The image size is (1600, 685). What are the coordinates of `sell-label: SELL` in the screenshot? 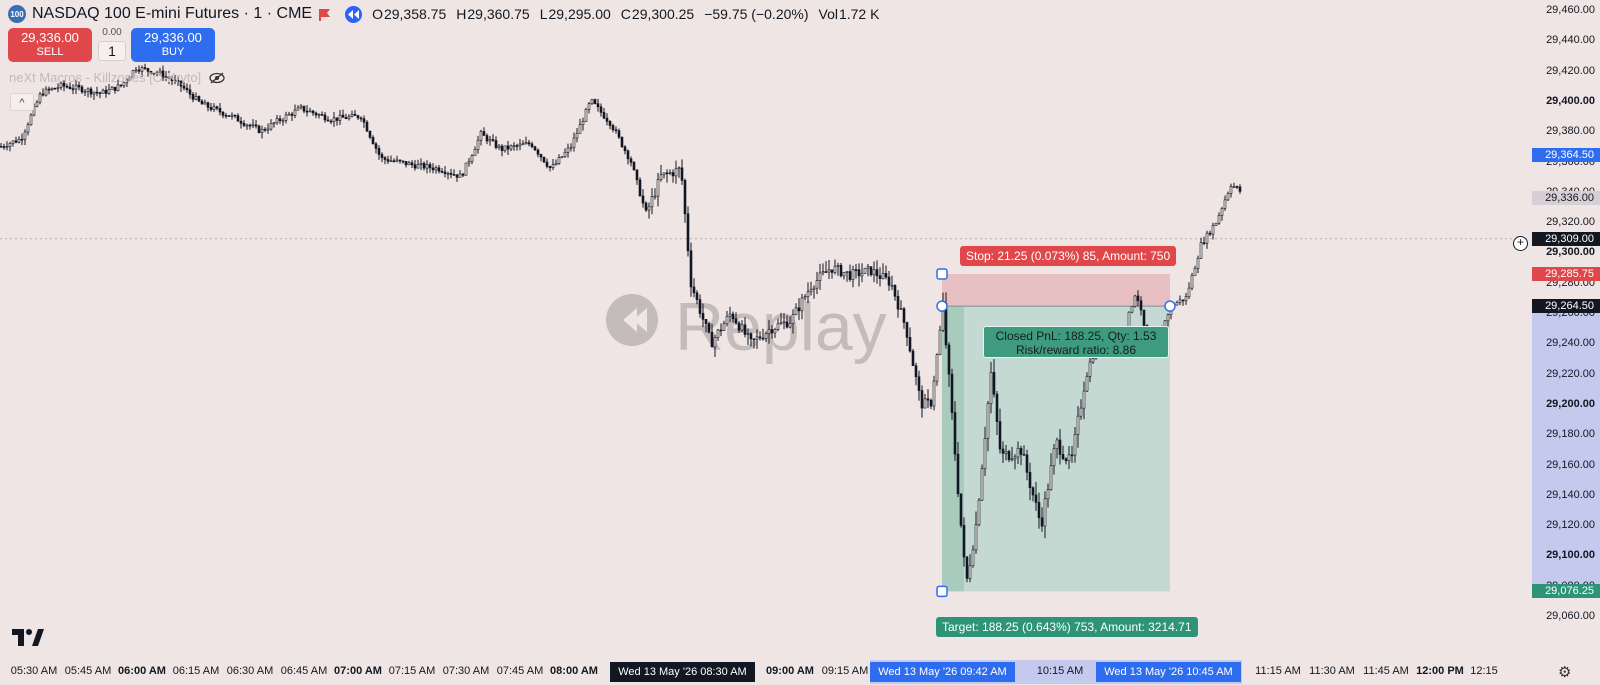 It's located at (50, 52).